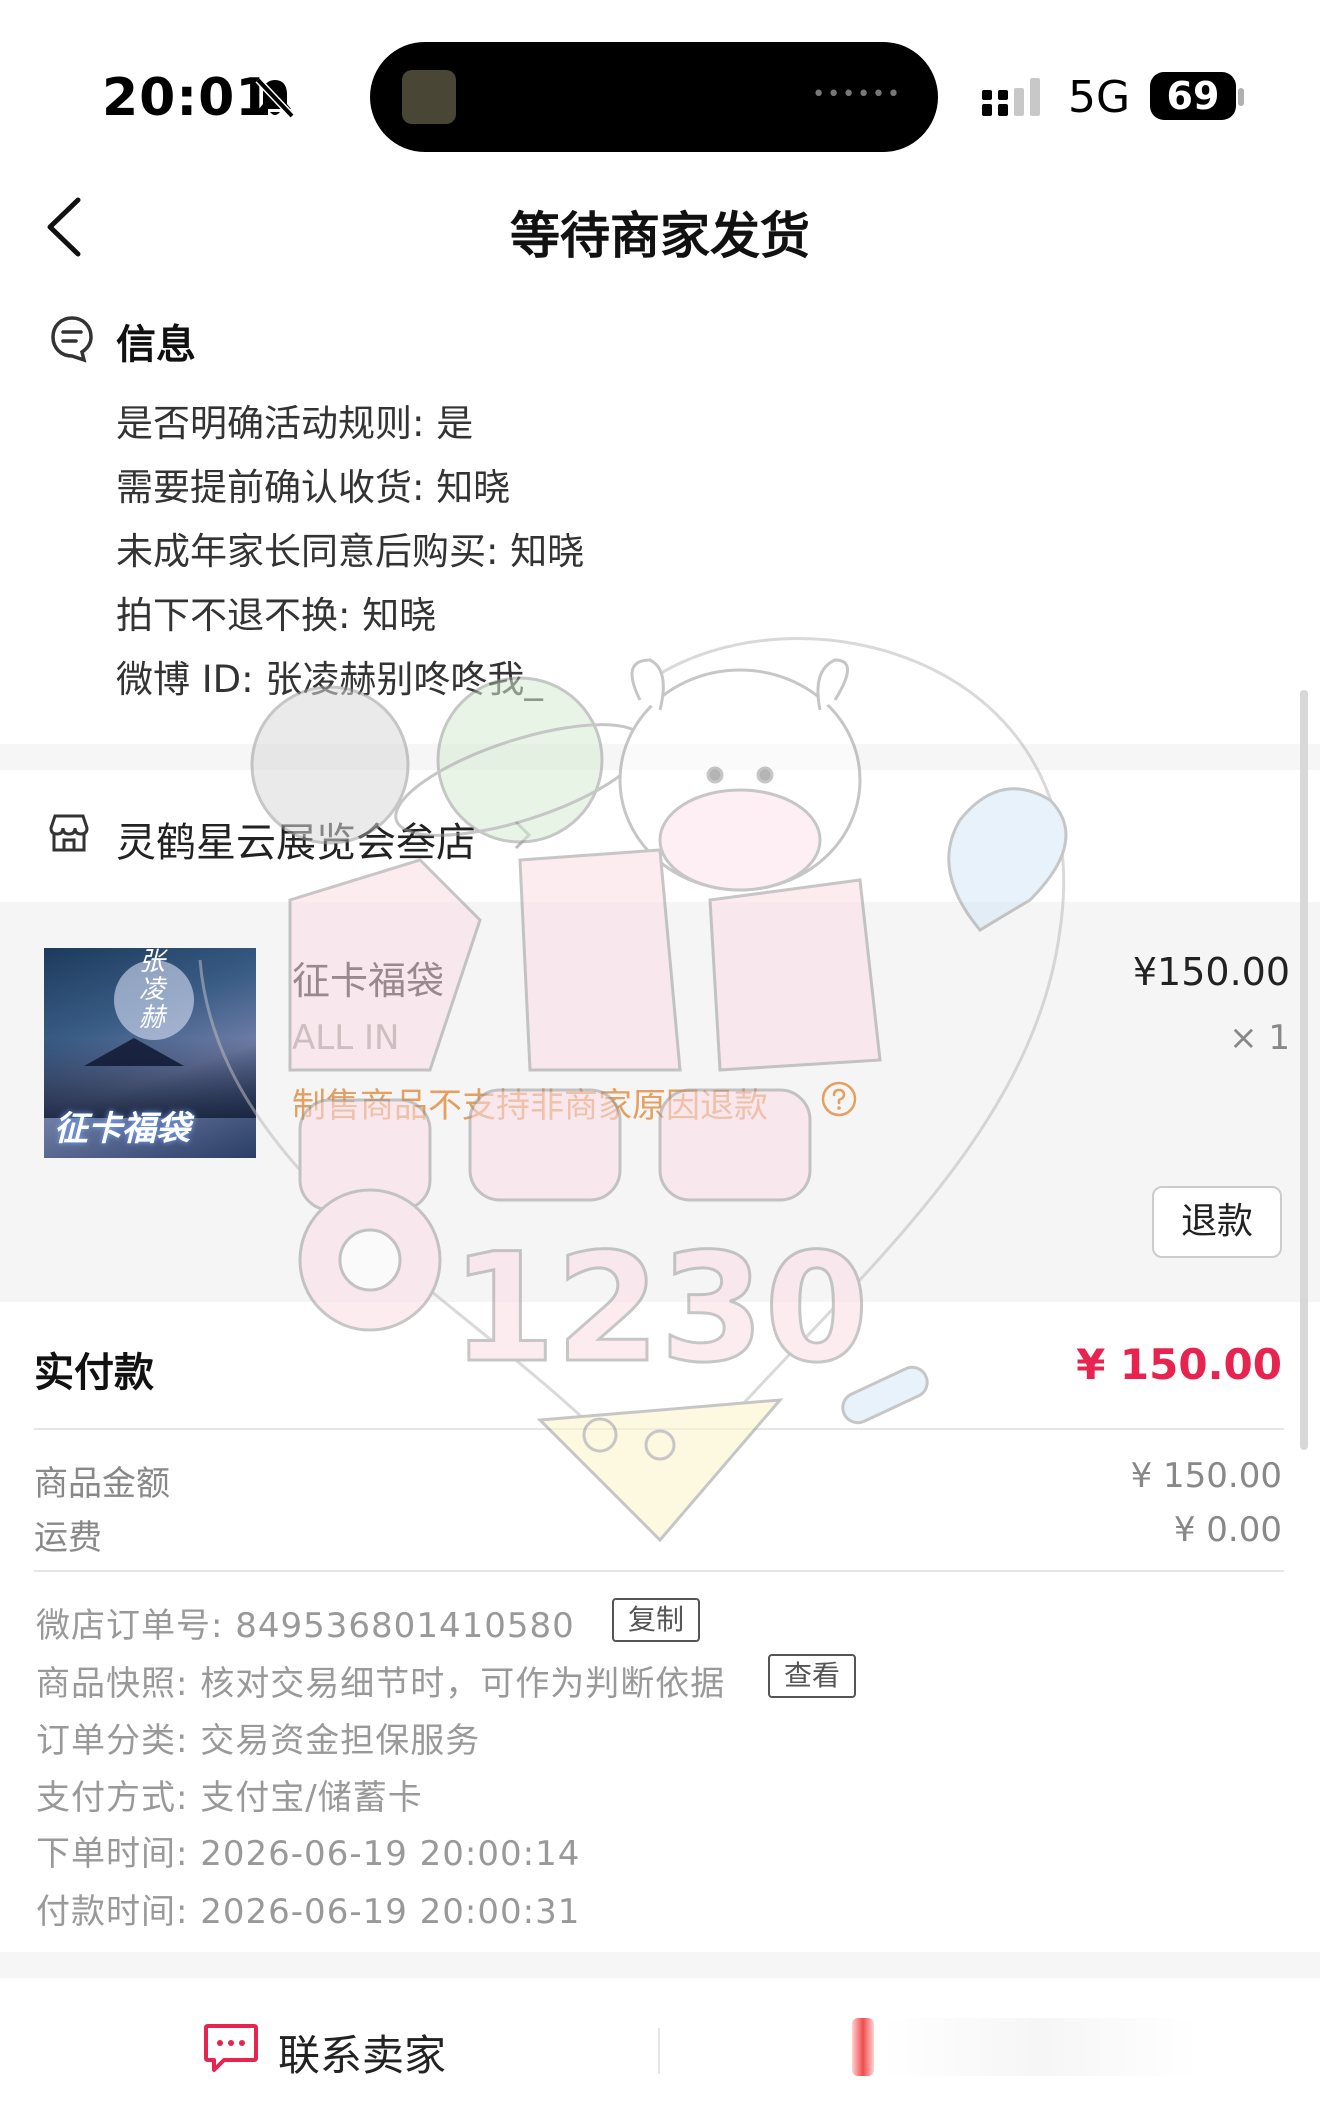 The image size is (1320, 2123). I want to click on order-time: 下单时间: 2026-06-19 20:00:14, so click(308, 1854).